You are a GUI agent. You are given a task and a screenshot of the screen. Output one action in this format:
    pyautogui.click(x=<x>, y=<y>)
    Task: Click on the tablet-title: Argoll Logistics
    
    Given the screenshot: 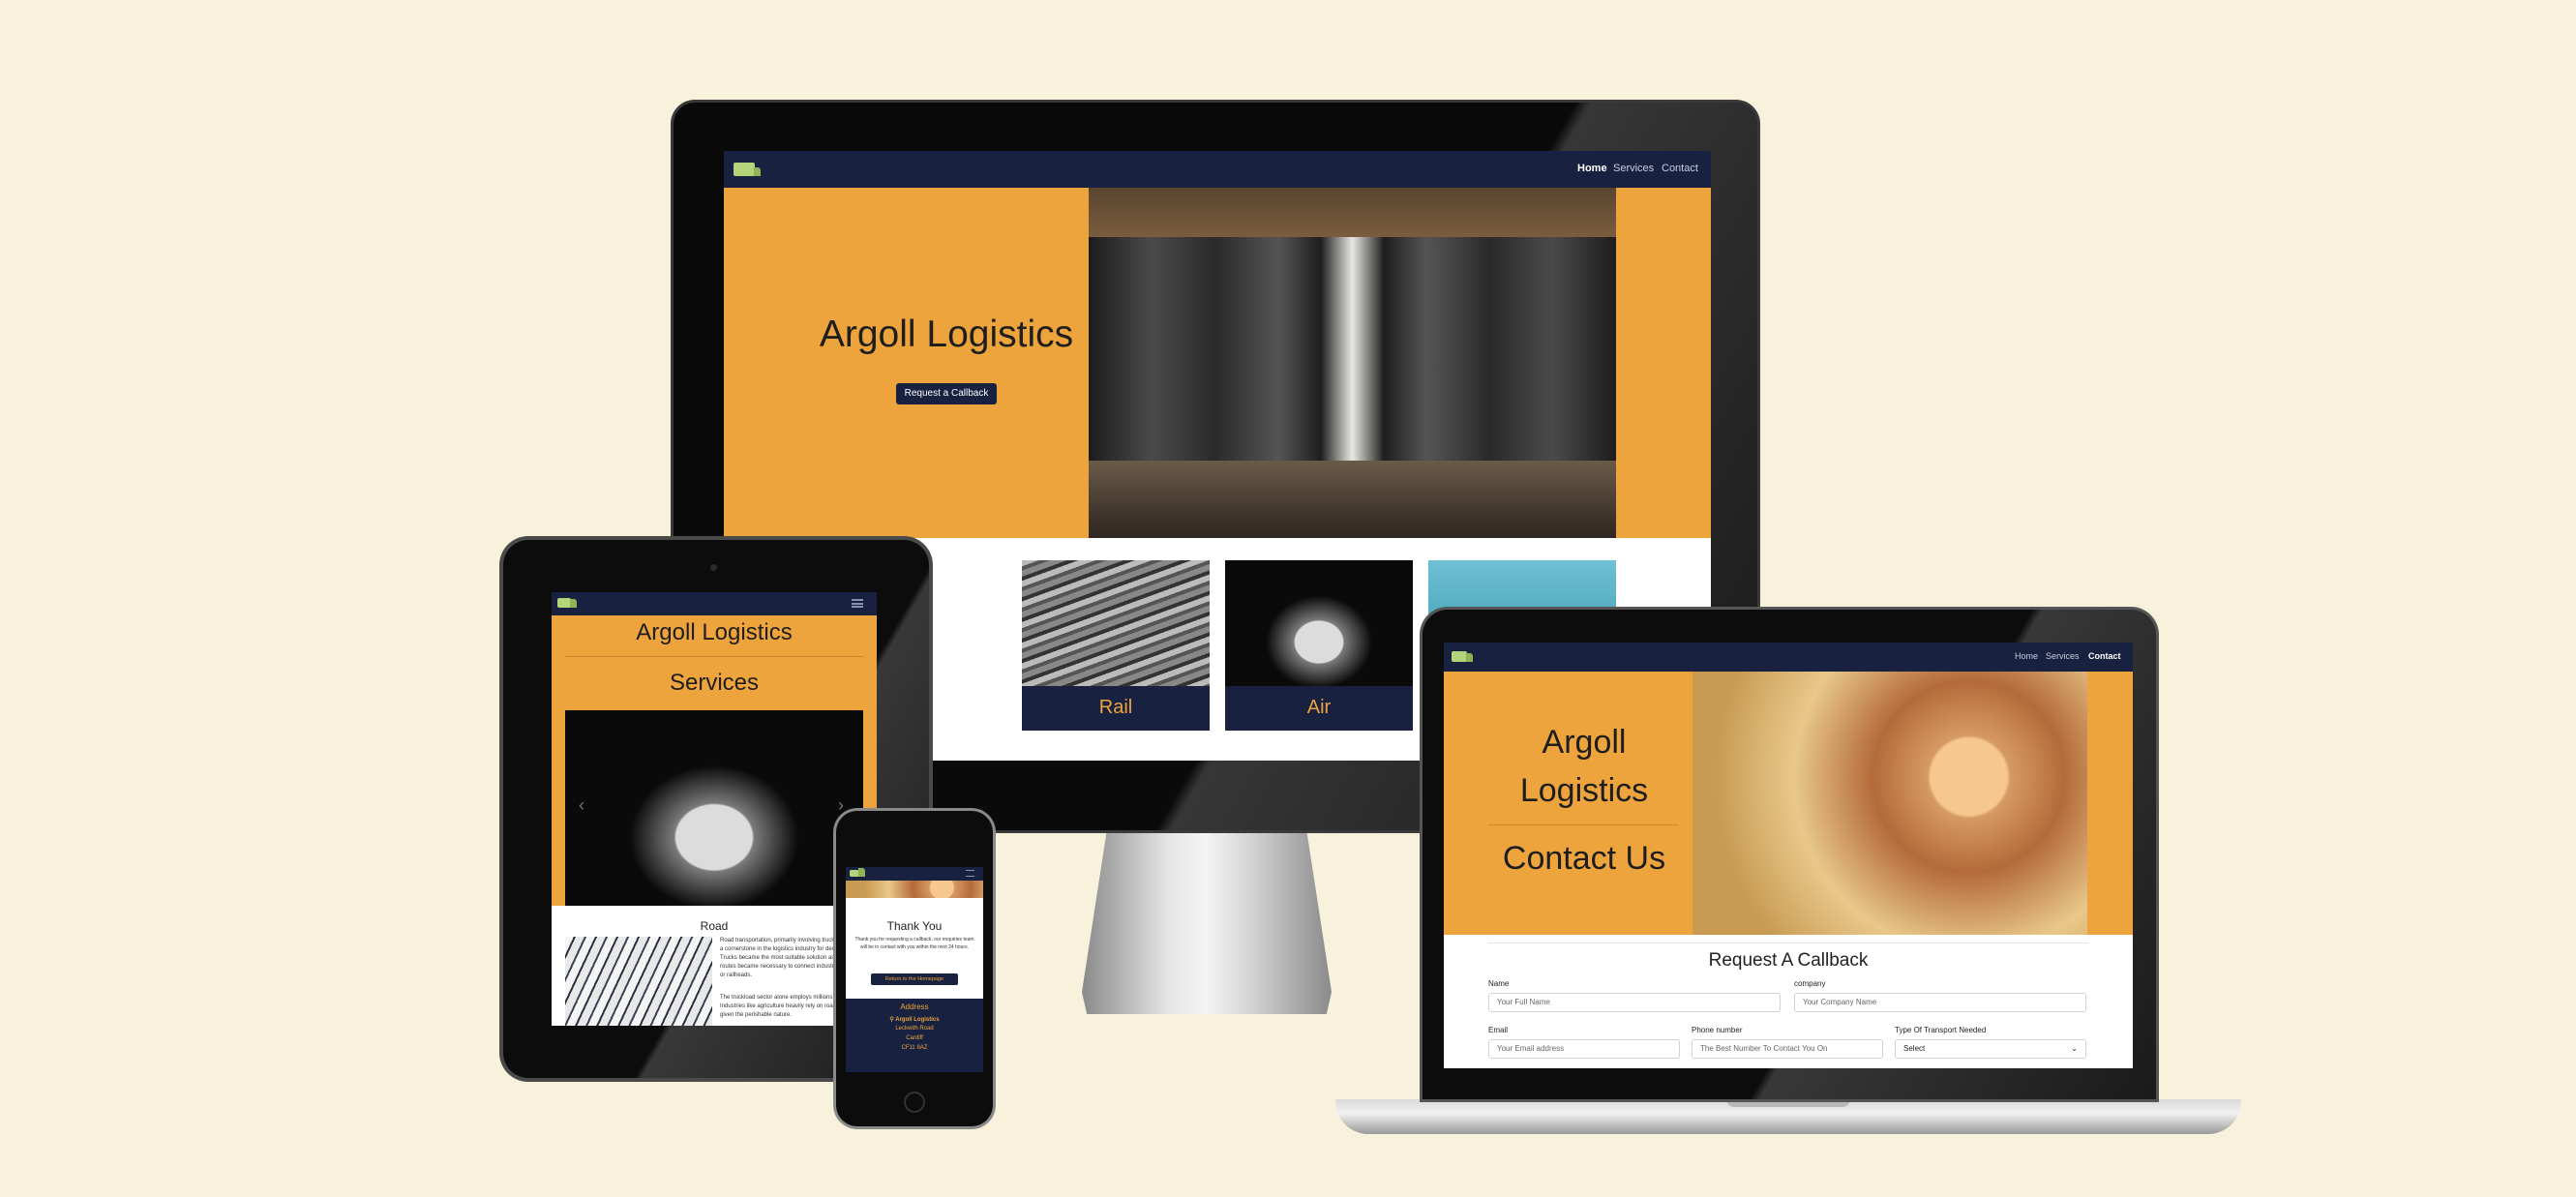 What is the action you would take?
    pyautogui.click(x=714, y=632)
    